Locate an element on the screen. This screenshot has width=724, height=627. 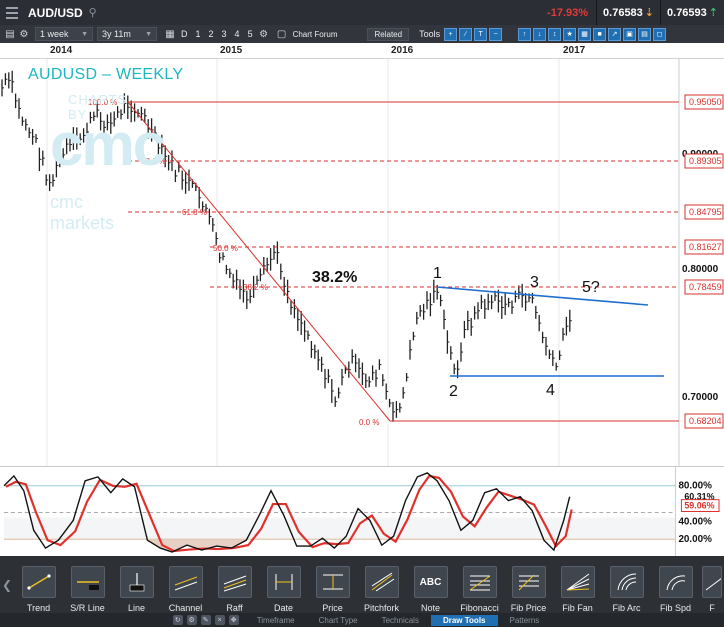
fibonacci-icon is located at coordinates (479, 582).